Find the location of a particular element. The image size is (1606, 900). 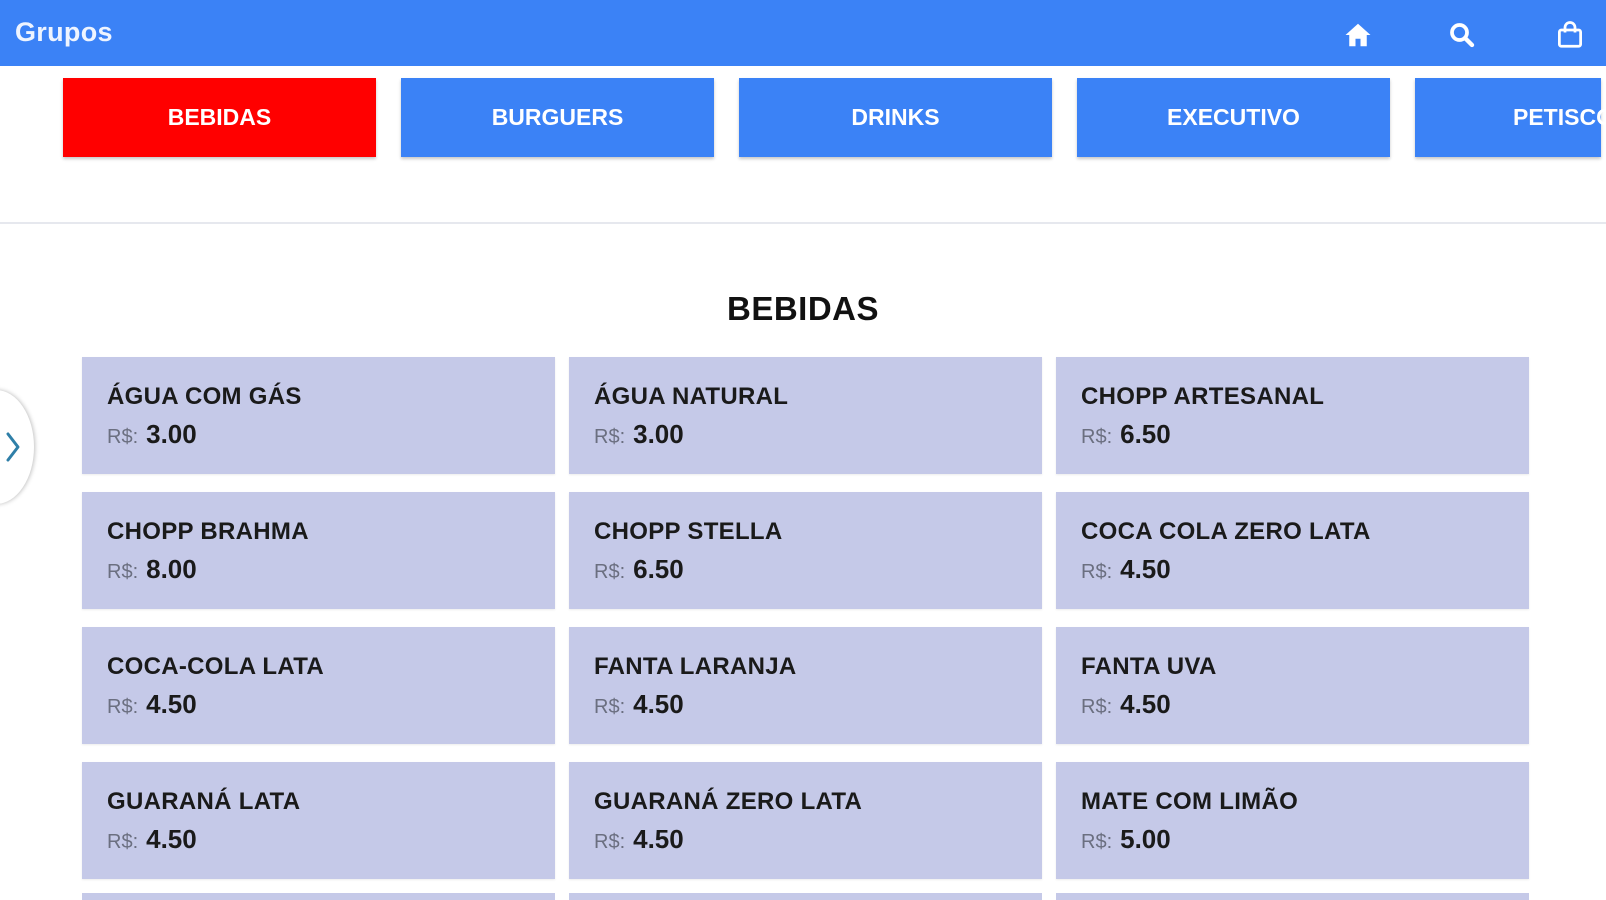

product-card: CHOPP ARTESANAL R$: 6.50 is located at coordinates (1292, 415).